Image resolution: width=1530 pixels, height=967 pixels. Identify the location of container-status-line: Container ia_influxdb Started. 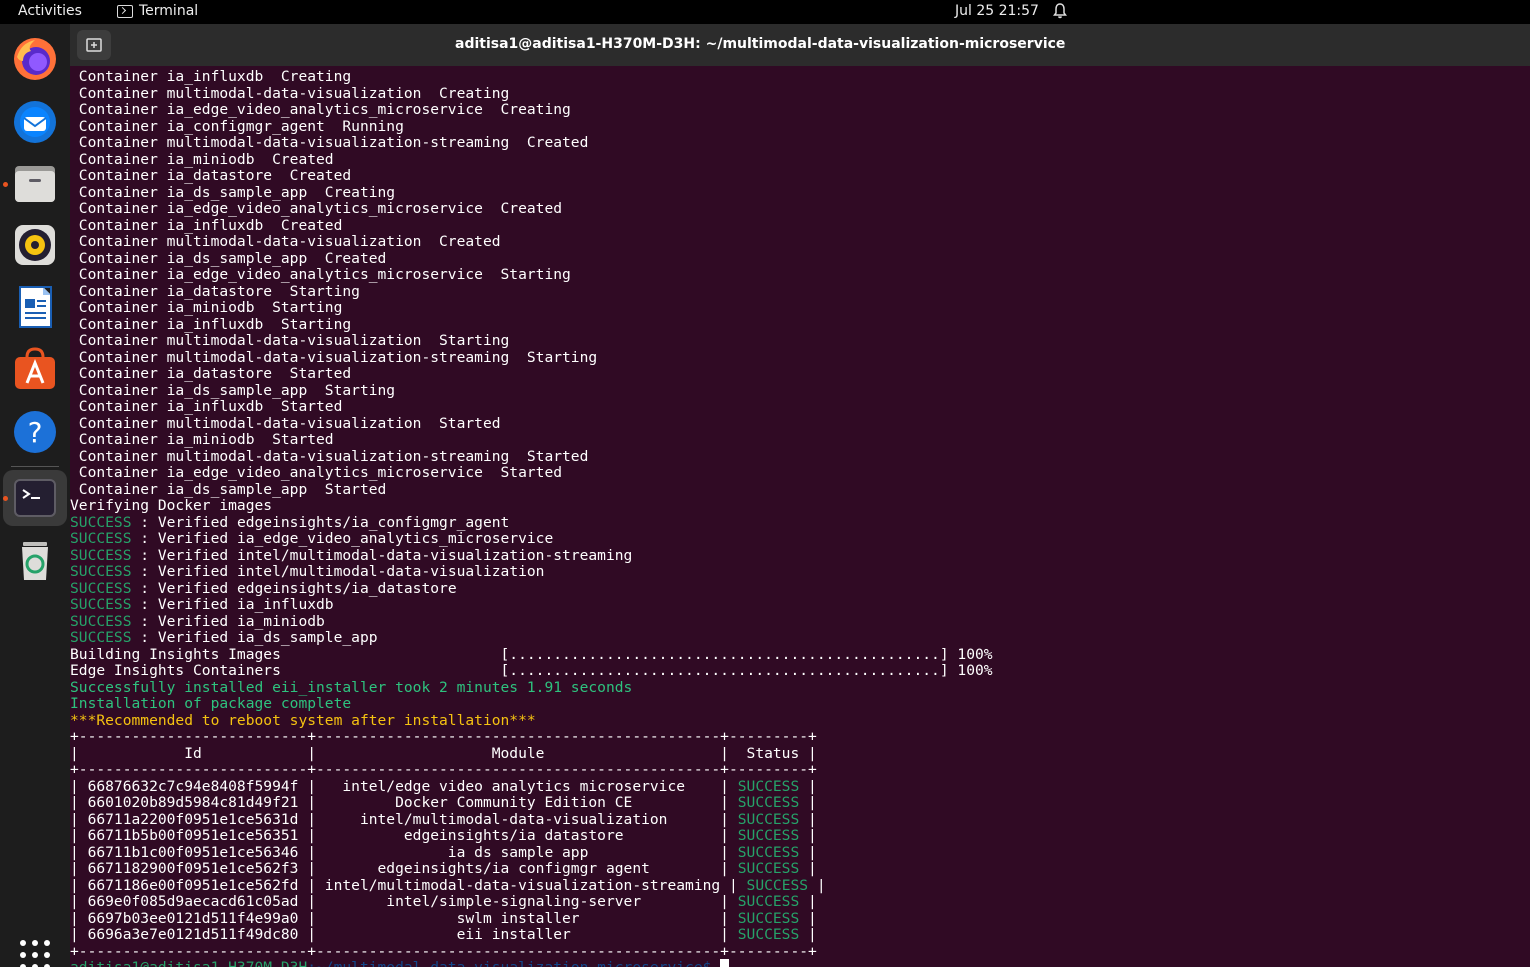
(206, 406).